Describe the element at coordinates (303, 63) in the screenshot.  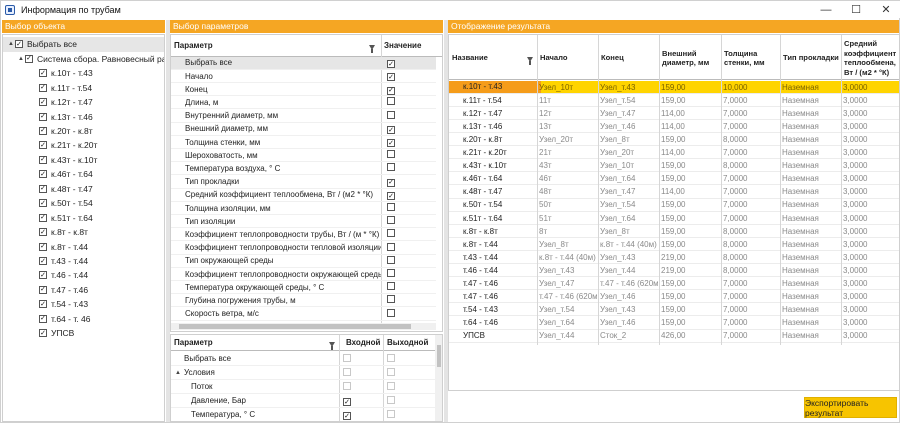
I see `param-row: Выбрать все ✓` at that location.